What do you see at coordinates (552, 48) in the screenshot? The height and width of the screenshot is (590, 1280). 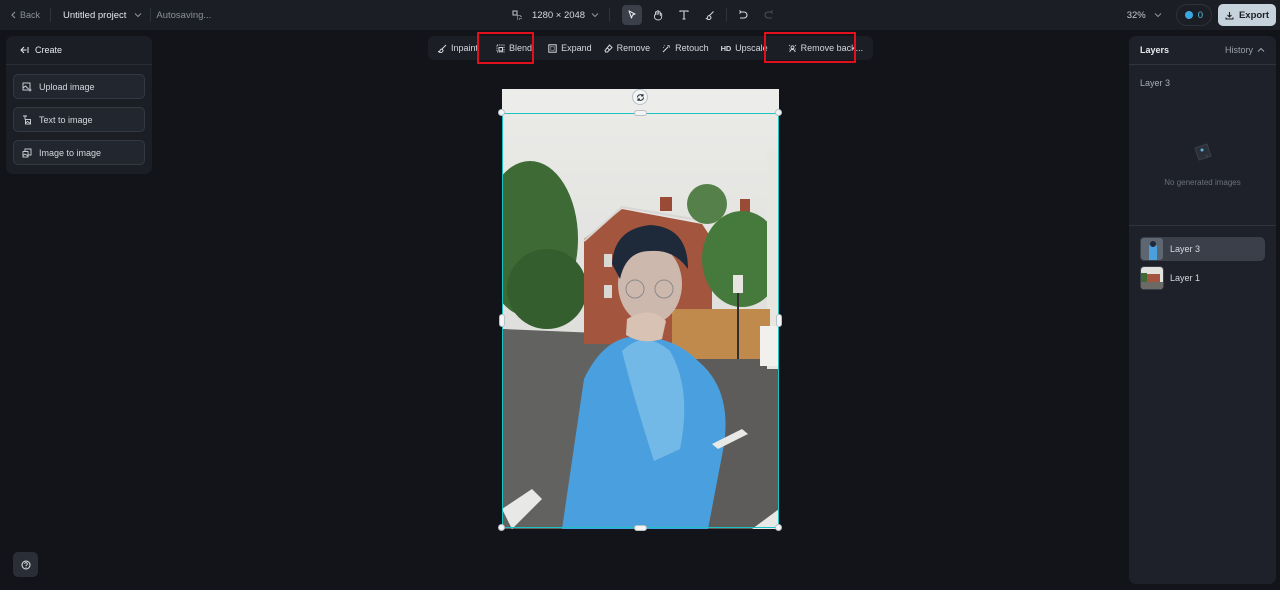 I see `expand-icon` at bounding box center [552, 48].